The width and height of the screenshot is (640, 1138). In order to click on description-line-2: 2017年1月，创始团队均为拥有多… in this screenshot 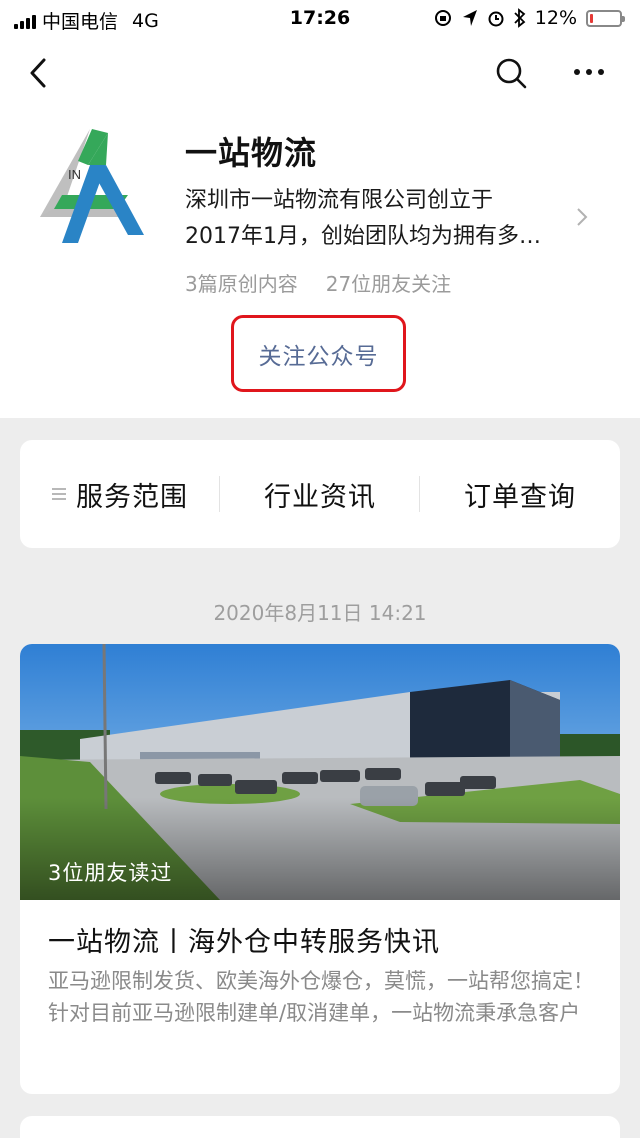, I will do `click(363, 236)`.